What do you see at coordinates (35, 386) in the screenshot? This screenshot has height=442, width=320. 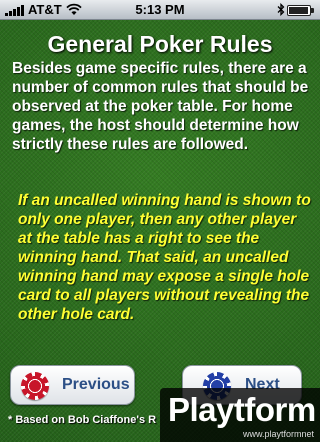 I see `red-poker-chip-icon` at bounding box center [35, 386].